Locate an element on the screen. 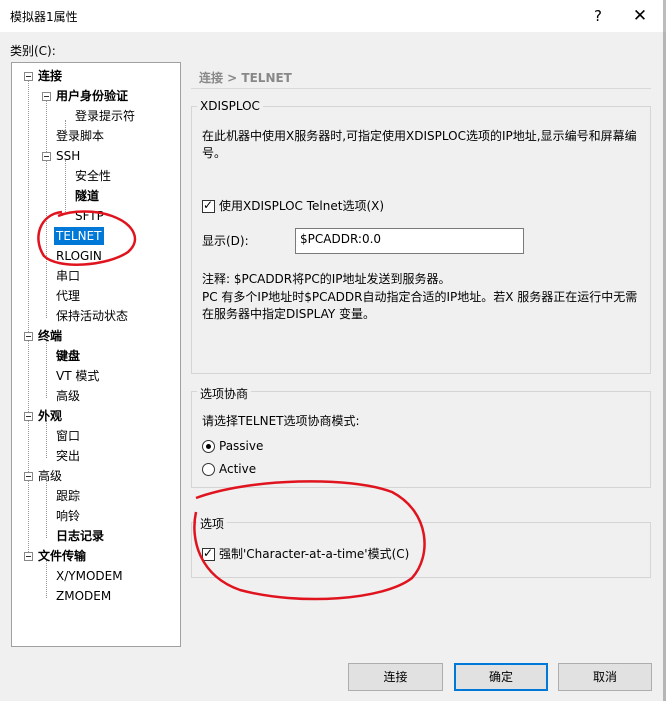 Image resolution: width=666 pixels, height=701 pixels. options-circle-annotation is located at coordinates (309, 540).